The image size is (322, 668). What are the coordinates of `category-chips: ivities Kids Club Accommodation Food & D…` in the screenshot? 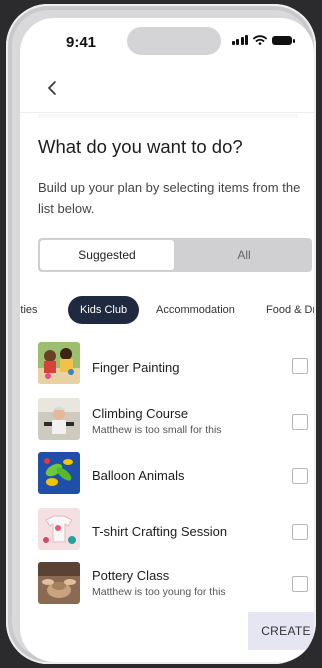 It's located at (167, 310).